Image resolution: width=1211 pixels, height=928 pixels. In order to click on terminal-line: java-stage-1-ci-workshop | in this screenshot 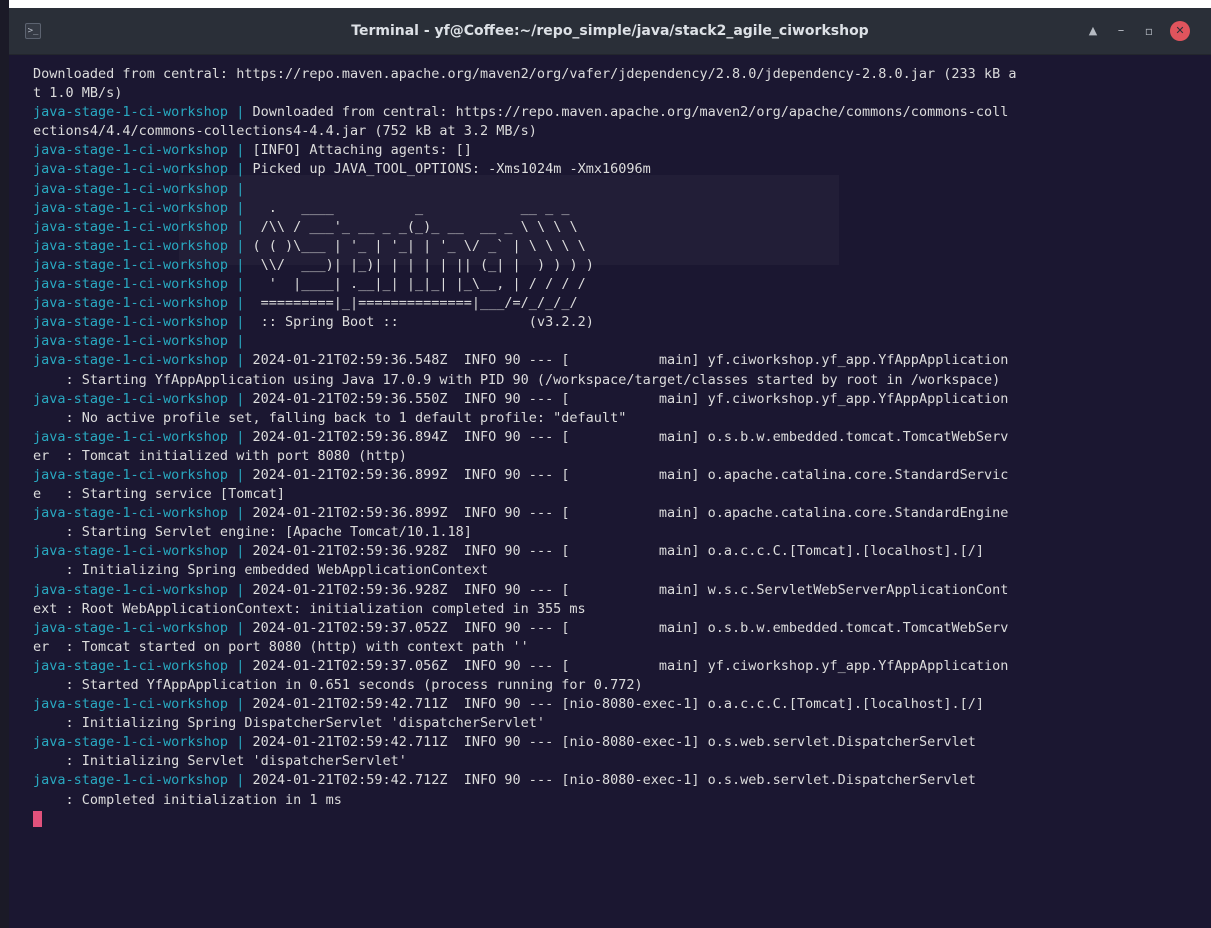, I will do `click(622, 341)`.